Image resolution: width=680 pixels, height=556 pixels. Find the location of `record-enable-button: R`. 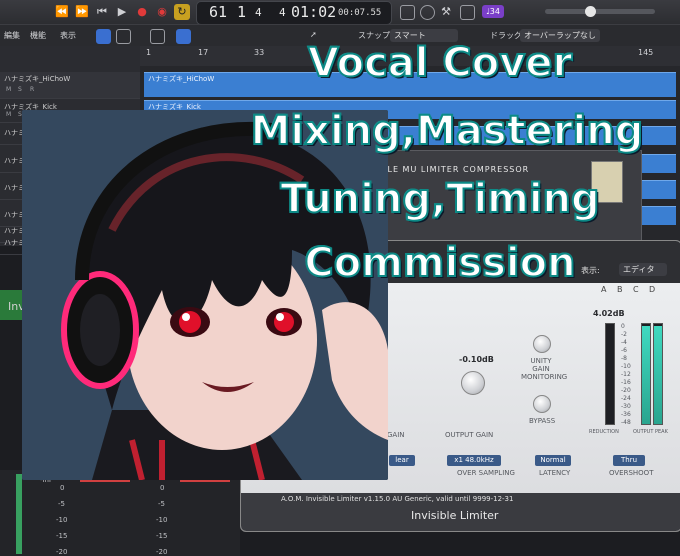

record-enable-button: R is located at coordinates (32, 89).